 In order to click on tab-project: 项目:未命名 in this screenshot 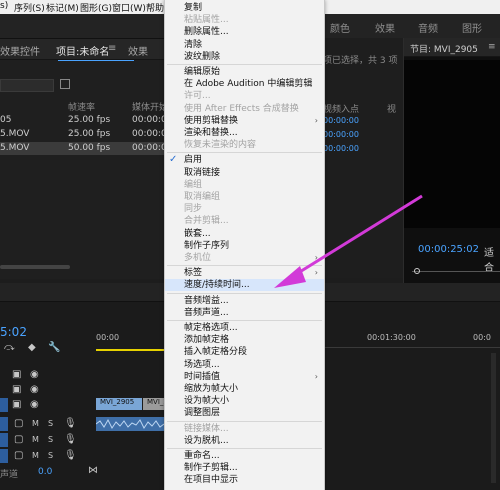, I will do `click(82, 50)`.